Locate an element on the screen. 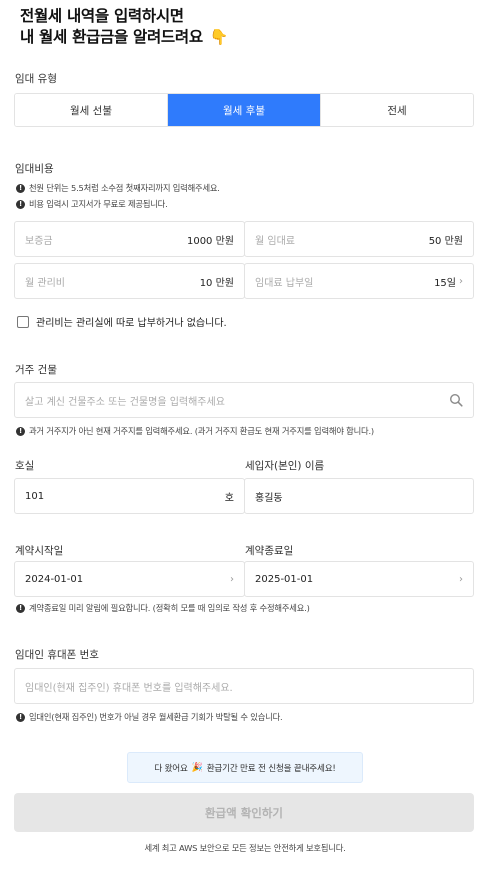  toast-text-before: 다 왔어요 is located at coordinates (171, 768).